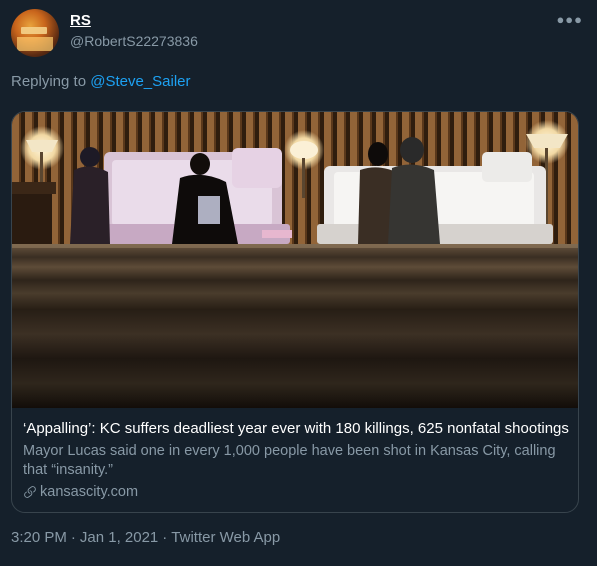  Describe the element at coordinates (35, 44) in the screenshot. I see `avatar-window` at that location.